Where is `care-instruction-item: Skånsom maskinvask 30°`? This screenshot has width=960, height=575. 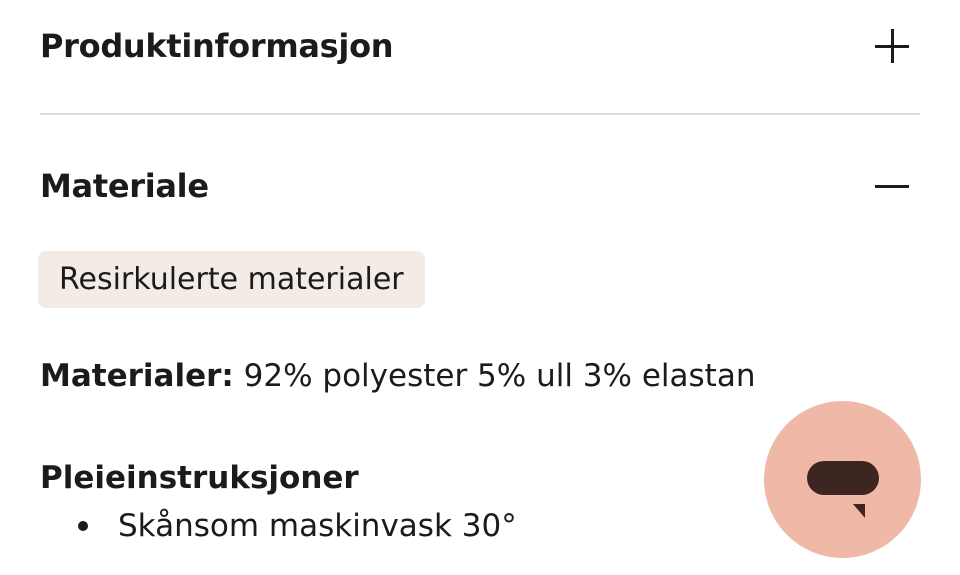 care-instruction-item: Skånsom maskinvask 30° is located at coordinates (278, 526).